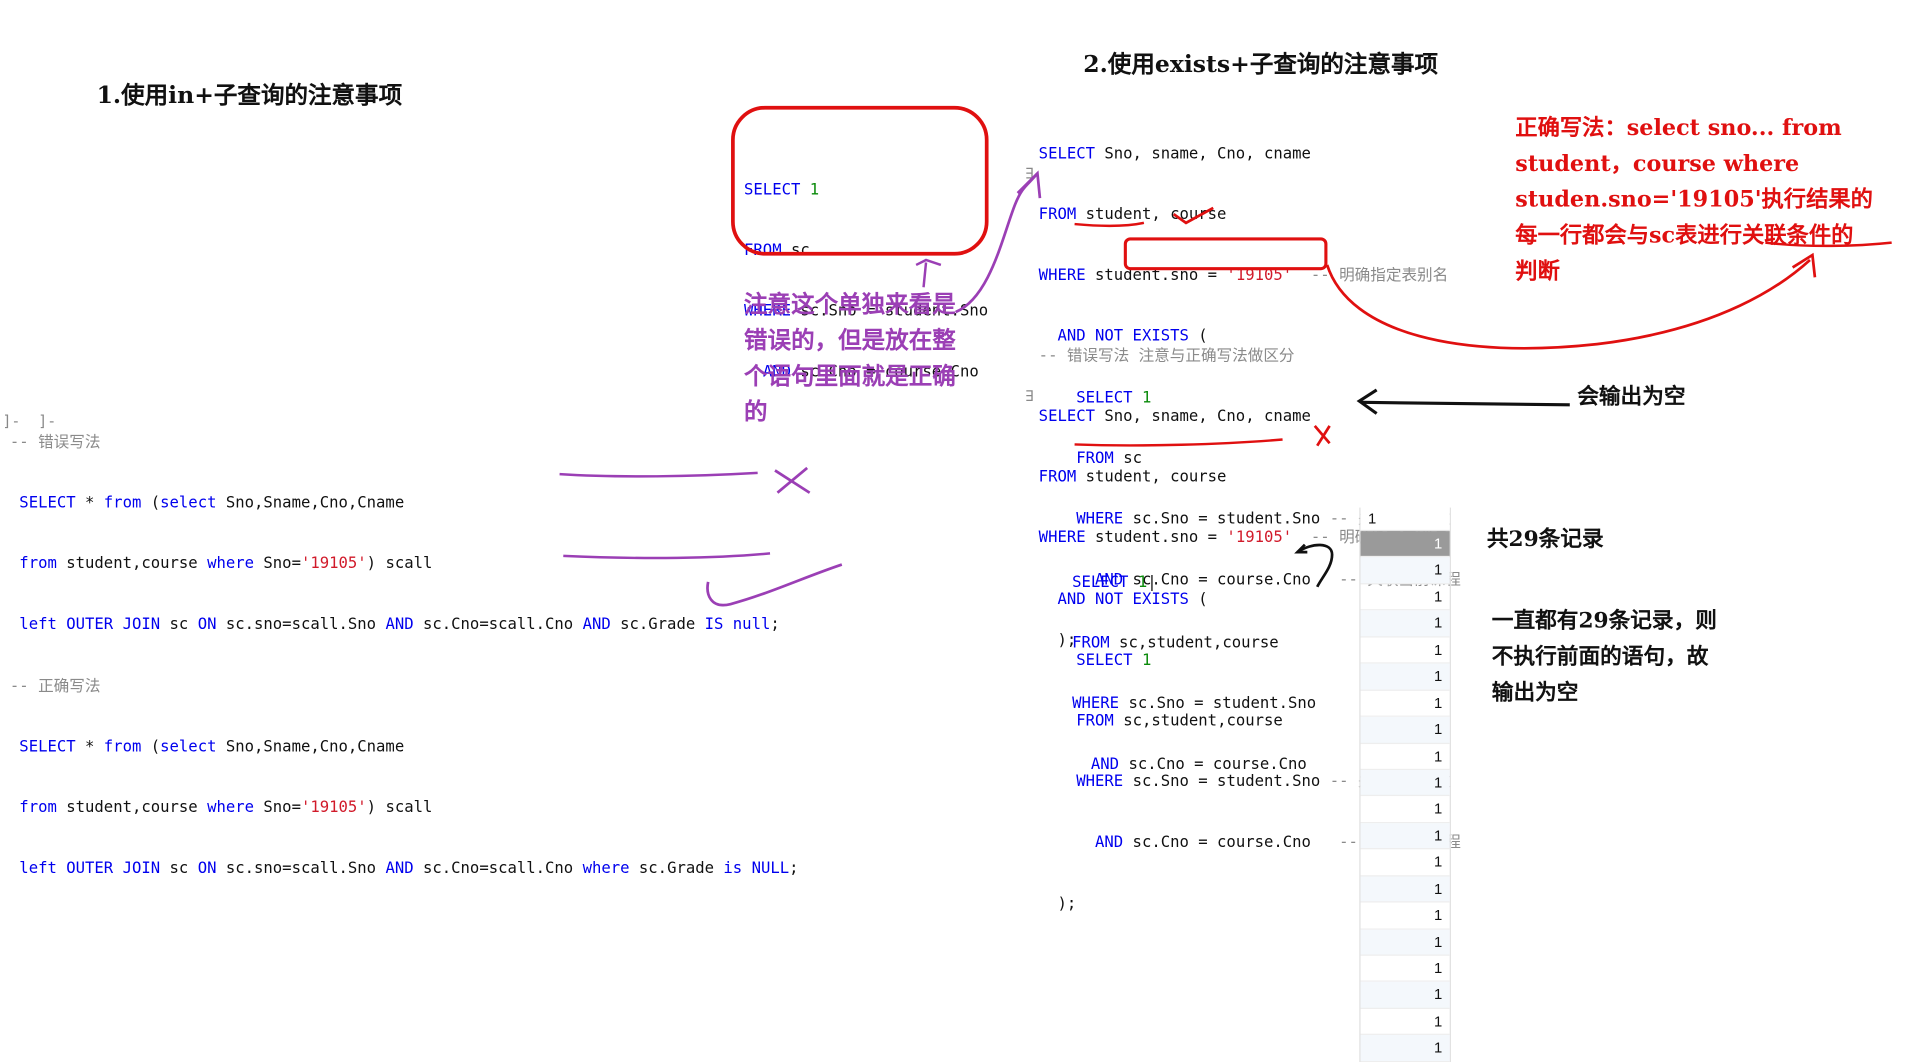  I want to click on code-text: sc.Cno=scall.Cno, so click(498, 624).